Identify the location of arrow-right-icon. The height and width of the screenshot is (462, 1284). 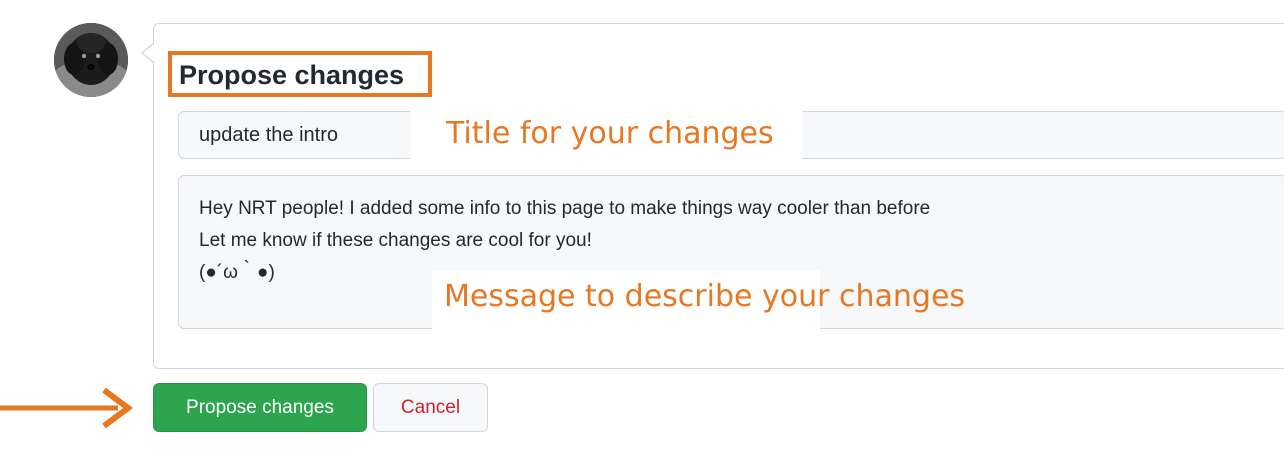
(66, 408).